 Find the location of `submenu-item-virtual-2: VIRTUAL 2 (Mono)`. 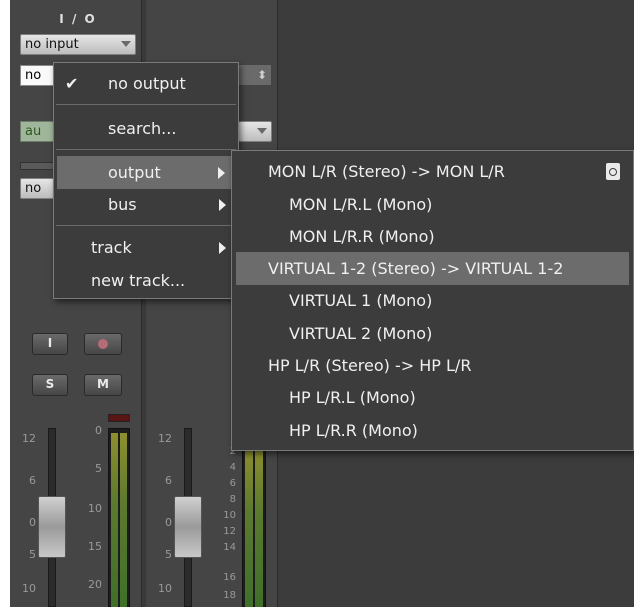

submenu-item-virtual-2: VIRTUAL 2 (Mono) is located at coordinates (432, 333).